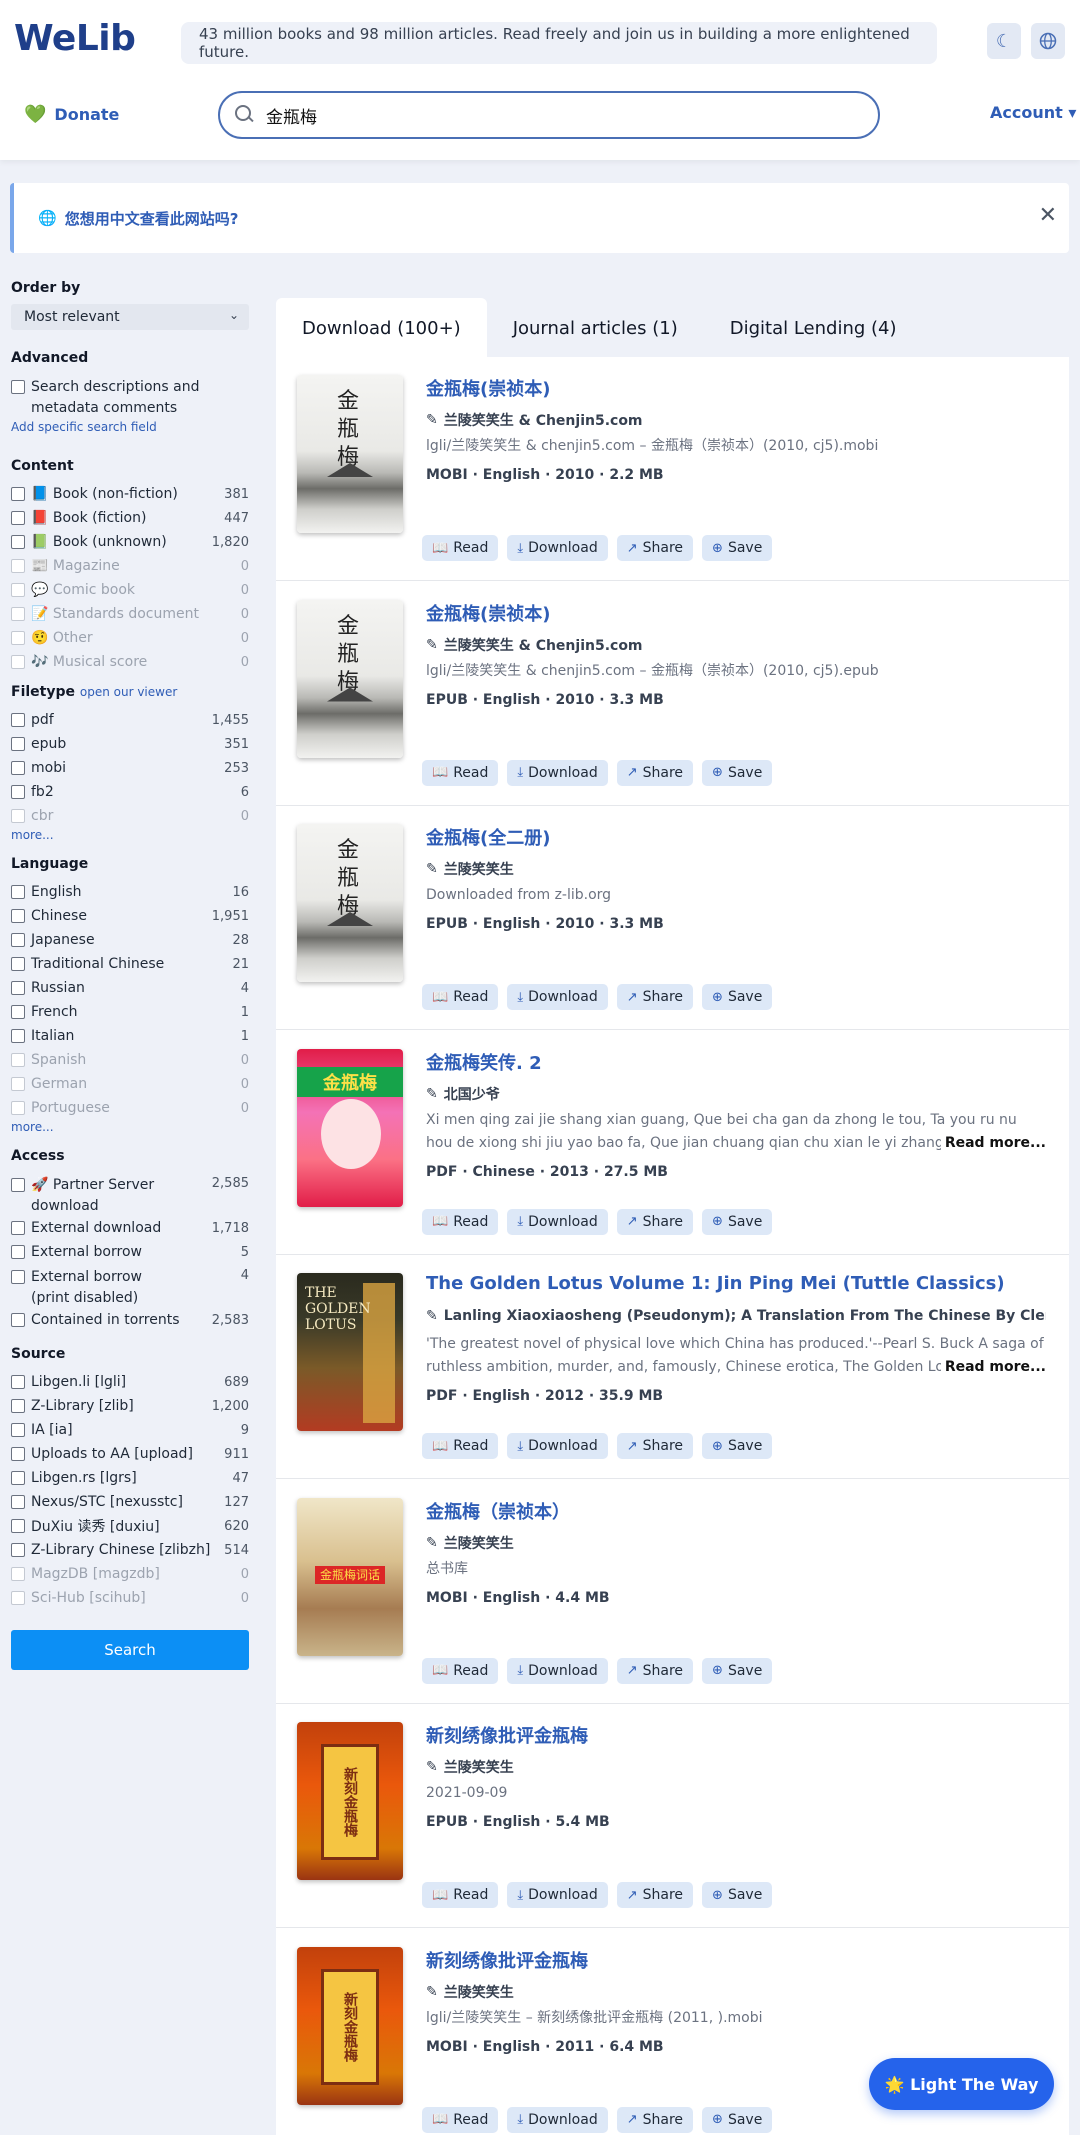 The height and width of the screenshot is (2135, 1080). Describe the element at coordinates (131, 1526) in the screenshot. I see `source-filter-option: DuXiu 读秀 [duxiu] 620` at that location.